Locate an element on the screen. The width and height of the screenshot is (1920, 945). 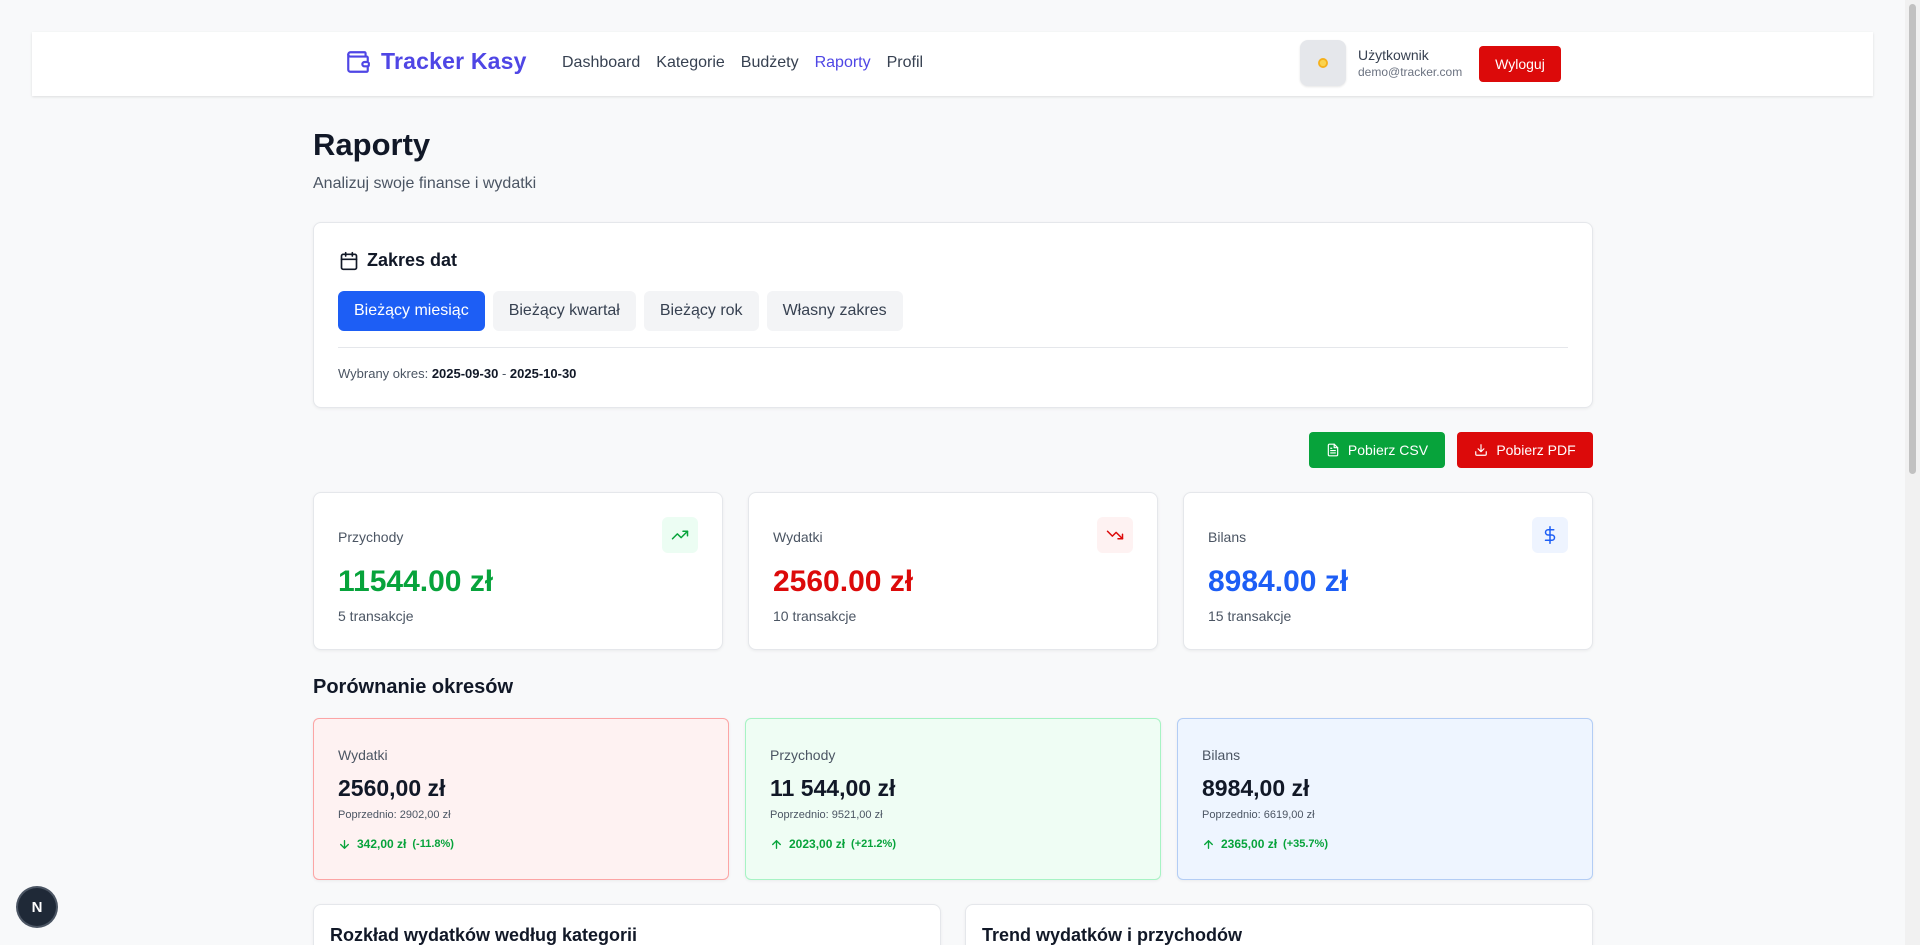
comparison-delta: 2365,00 zł (+35.7%) is located at coordinates (1265, 844).